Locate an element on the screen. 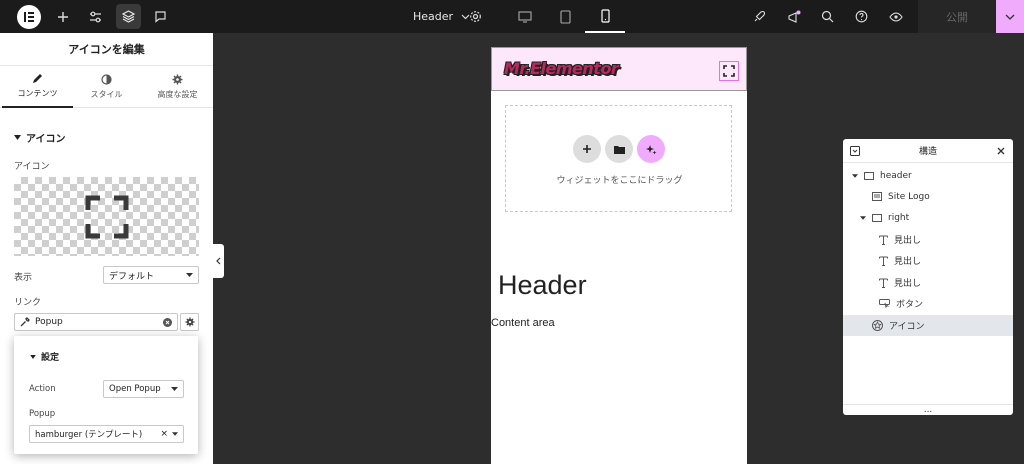  link-settings-button is located at coordinates (189, 322).